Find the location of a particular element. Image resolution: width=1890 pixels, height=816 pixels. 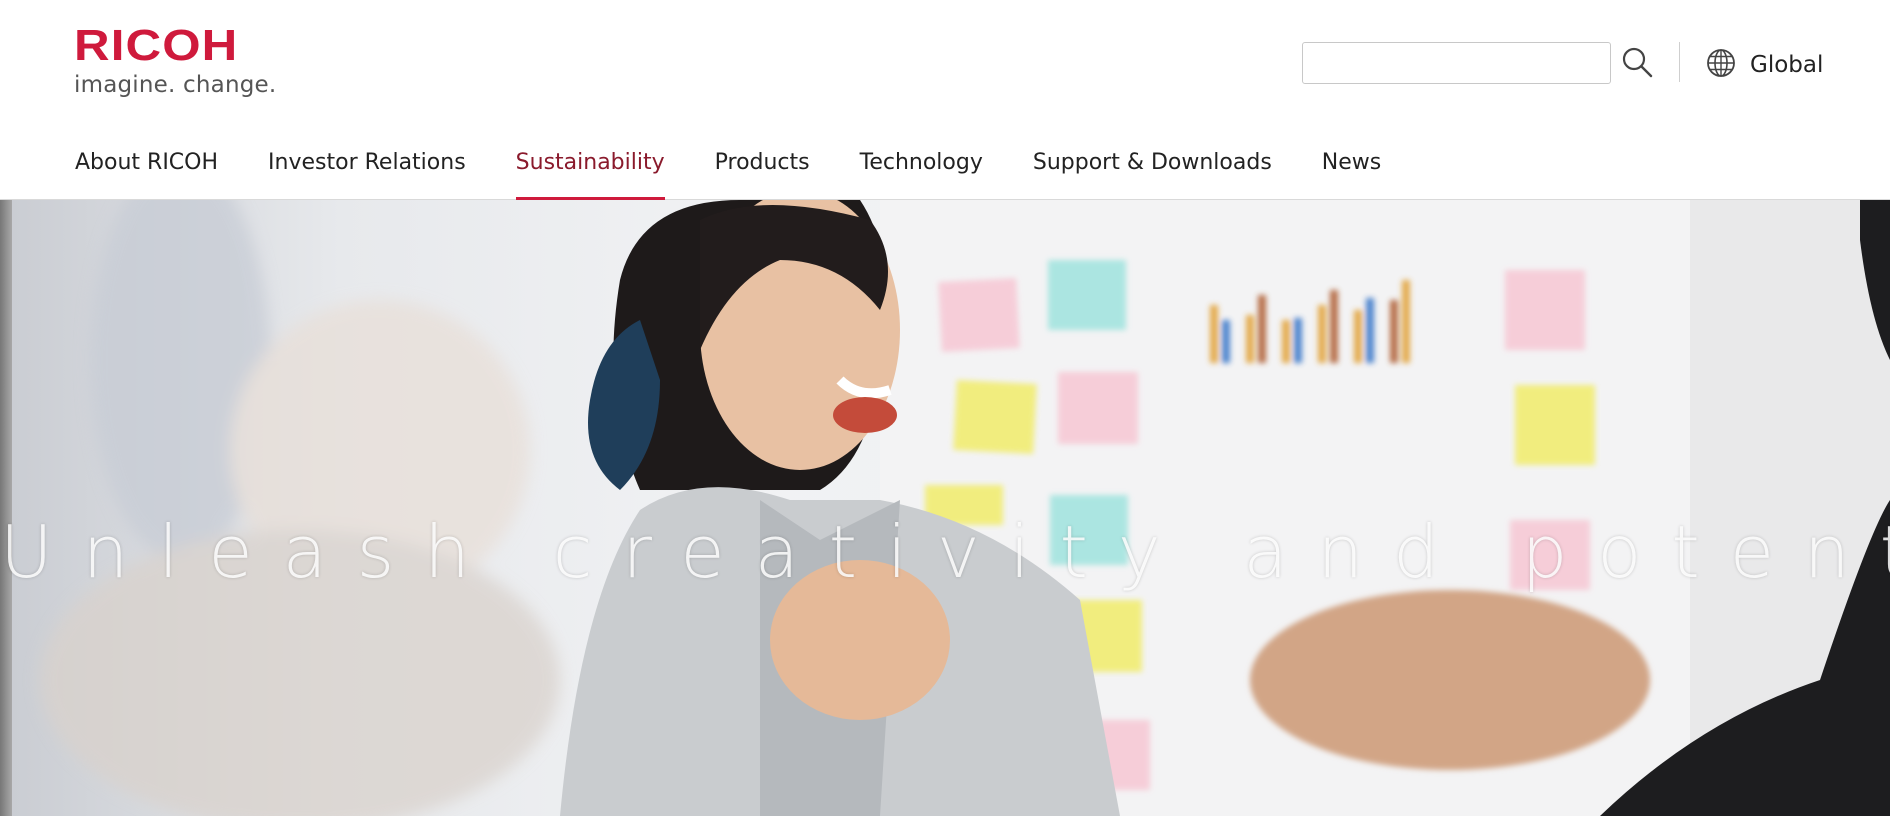

globe-icon is located at coordinates (1721, 65).